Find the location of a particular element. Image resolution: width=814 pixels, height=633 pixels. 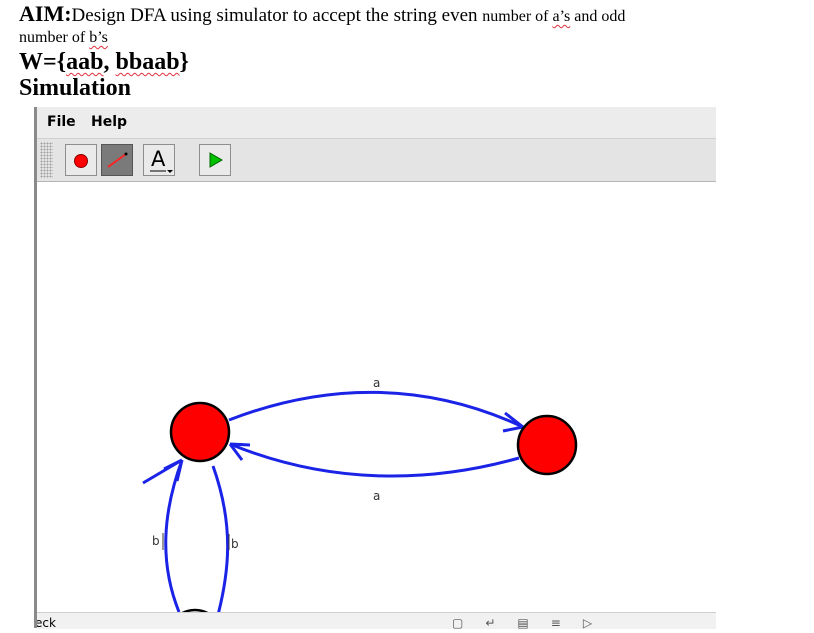

toolbar: A is located at coordinates (376, 160).